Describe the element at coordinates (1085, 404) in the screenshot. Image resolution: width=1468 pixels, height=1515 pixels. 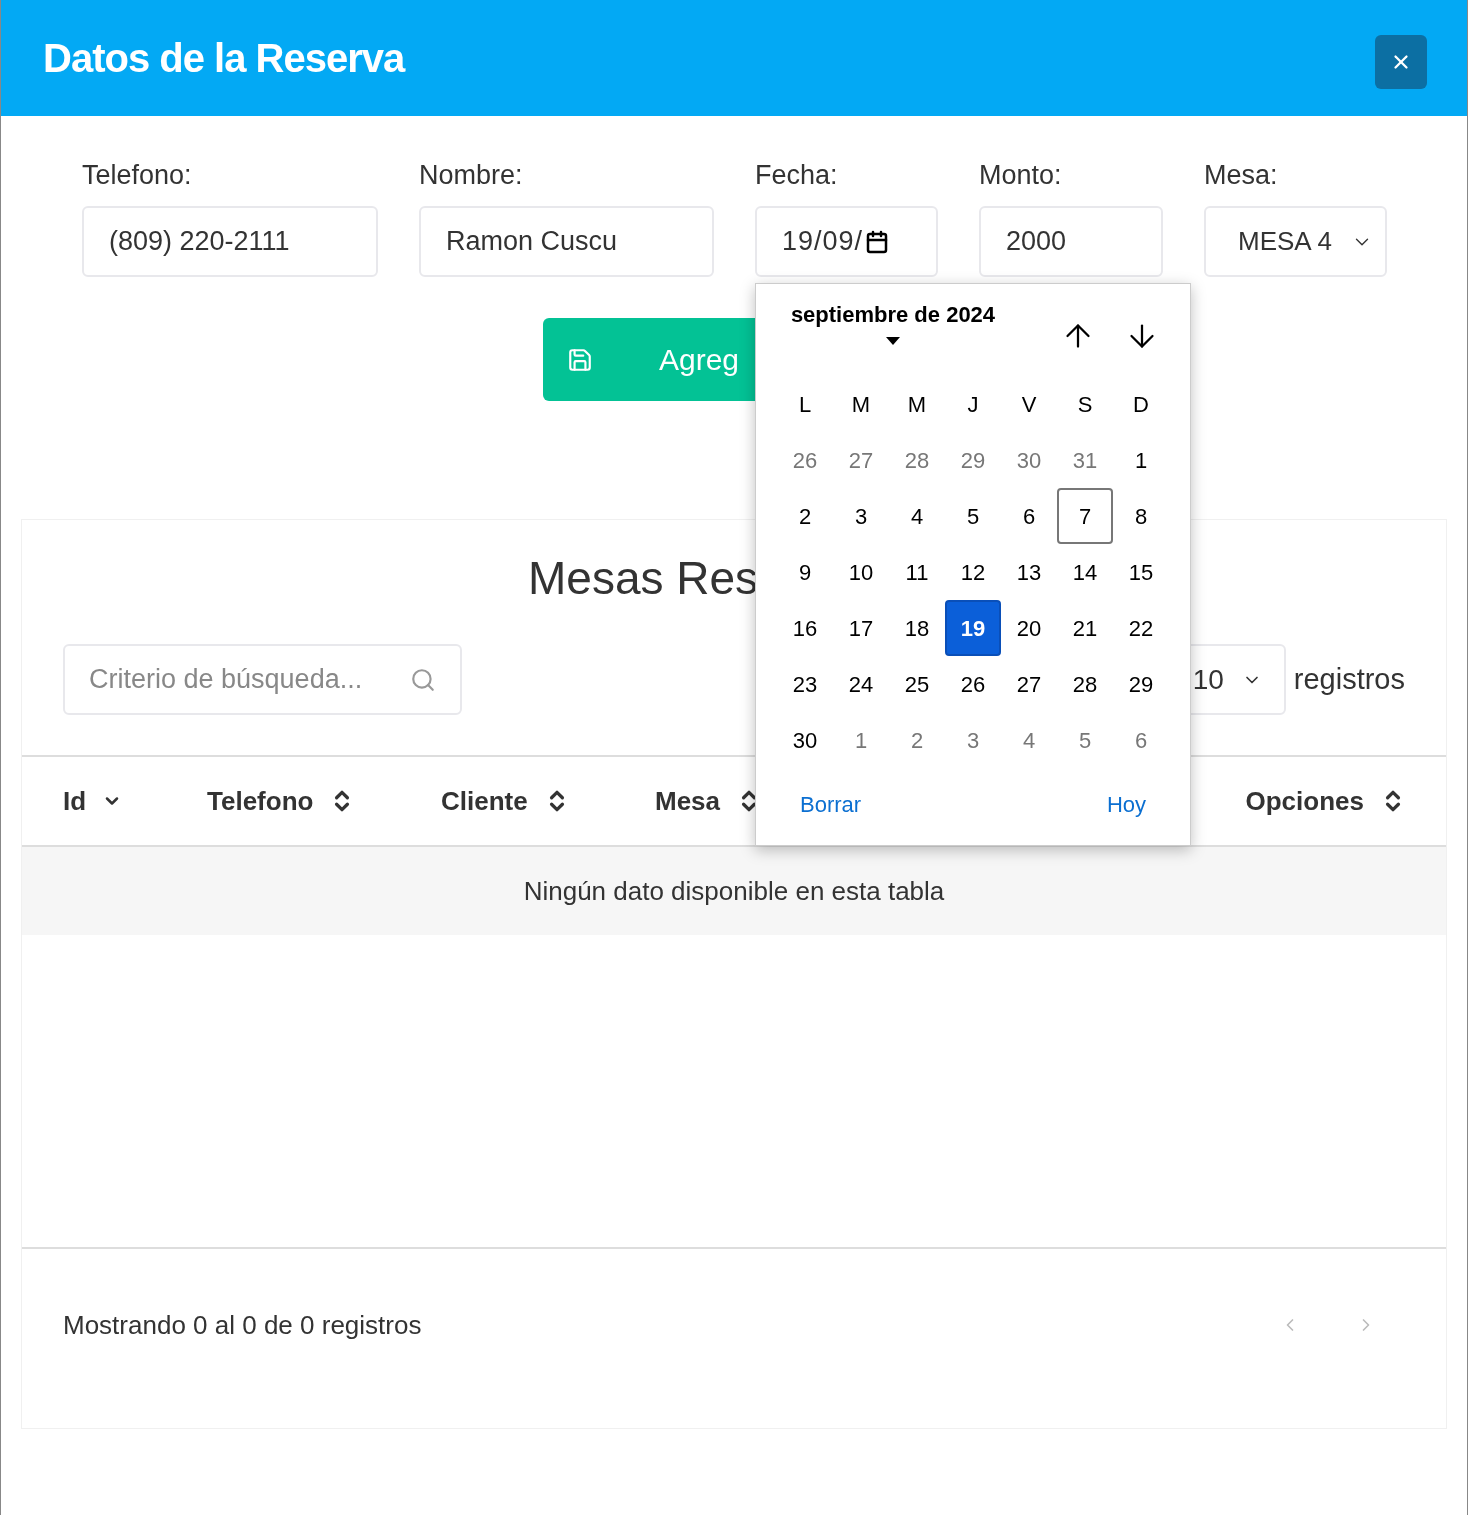
I see `weekday-label: S` at that location.